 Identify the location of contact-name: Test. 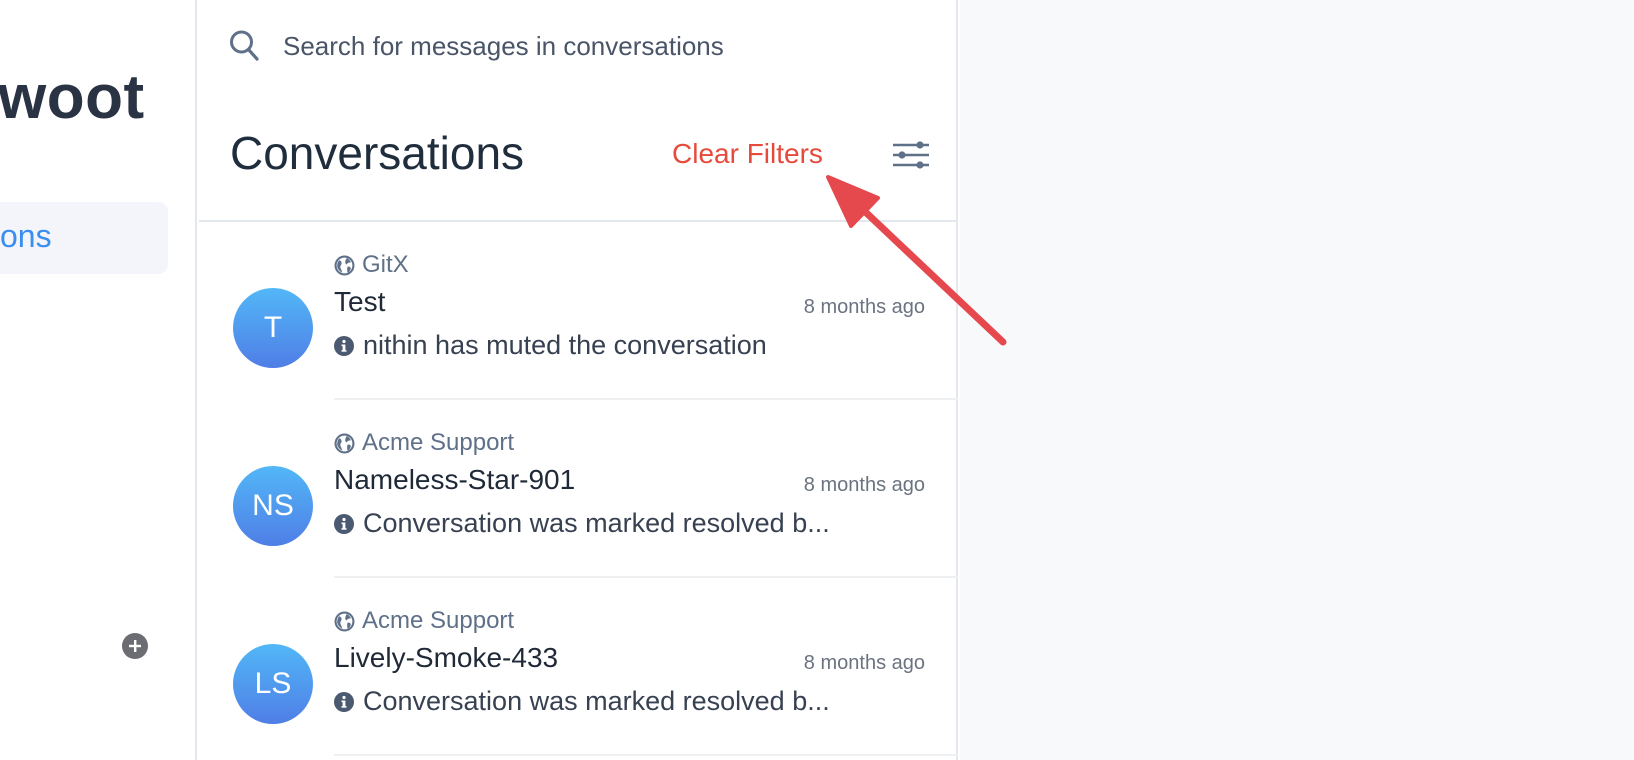
(360, 301).